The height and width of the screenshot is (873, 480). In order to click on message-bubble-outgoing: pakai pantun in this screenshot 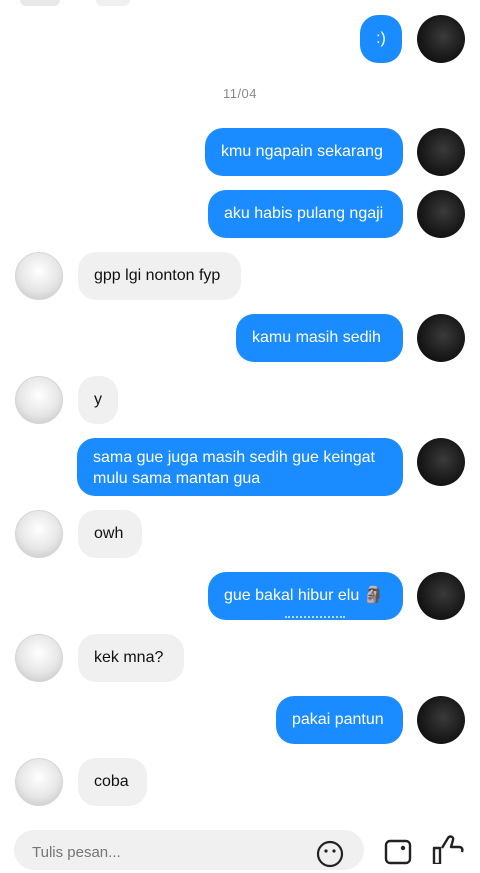, I will do `click(339, 720)`.